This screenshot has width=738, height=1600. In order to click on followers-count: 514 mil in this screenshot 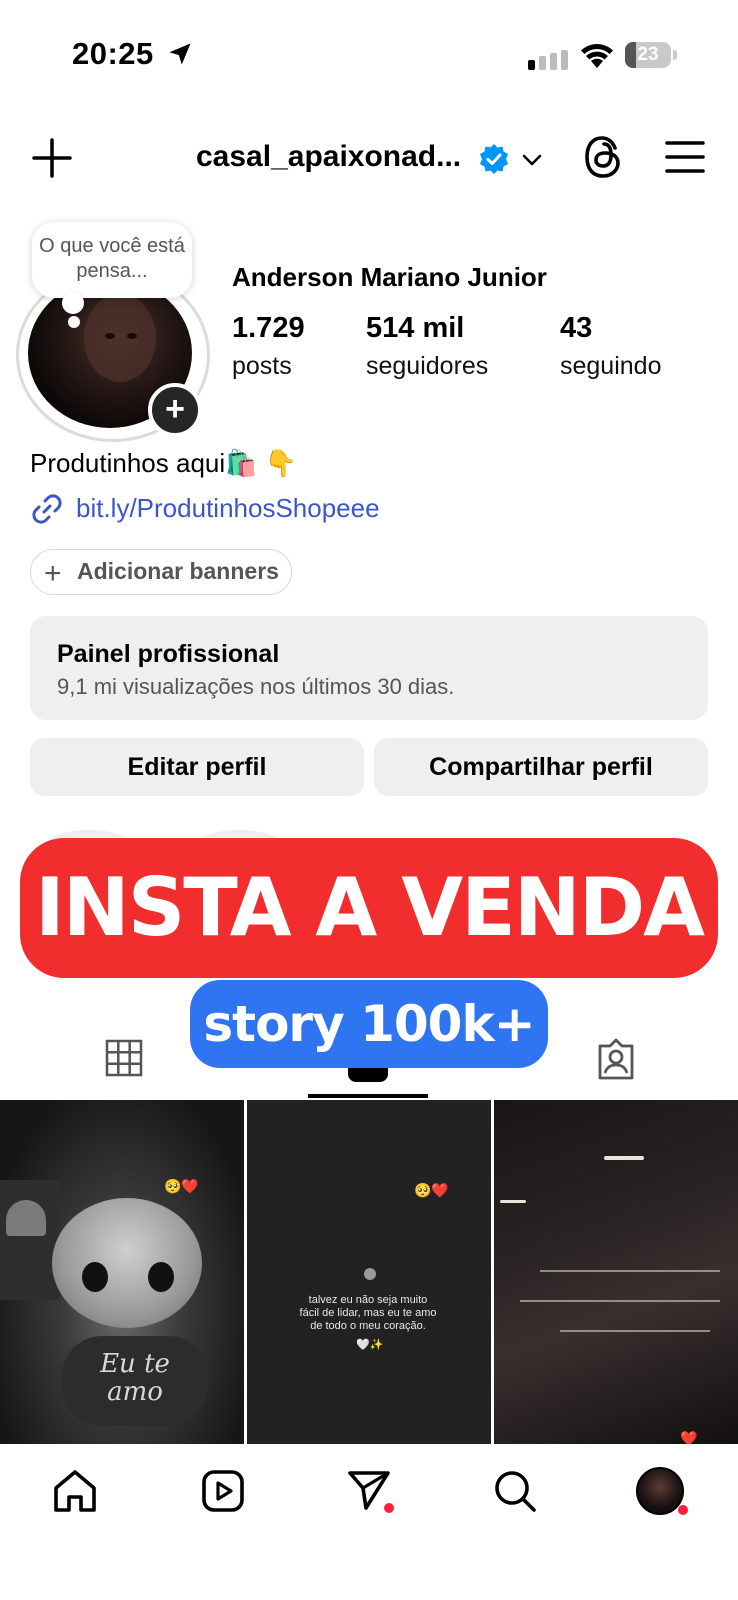, I will do `click(415, 328)`.